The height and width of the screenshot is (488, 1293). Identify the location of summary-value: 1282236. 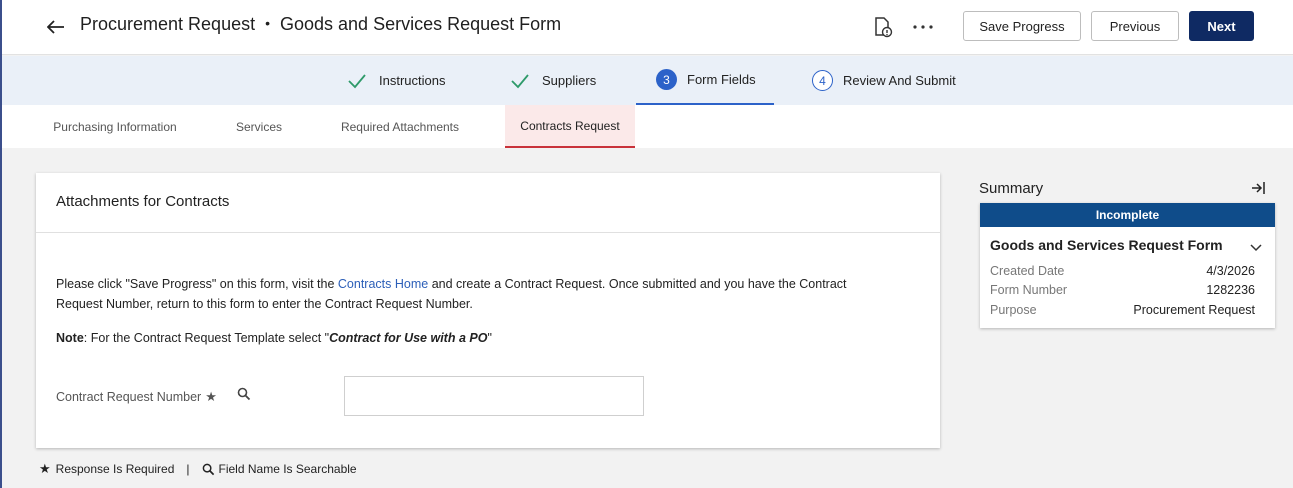
(1230, 290).